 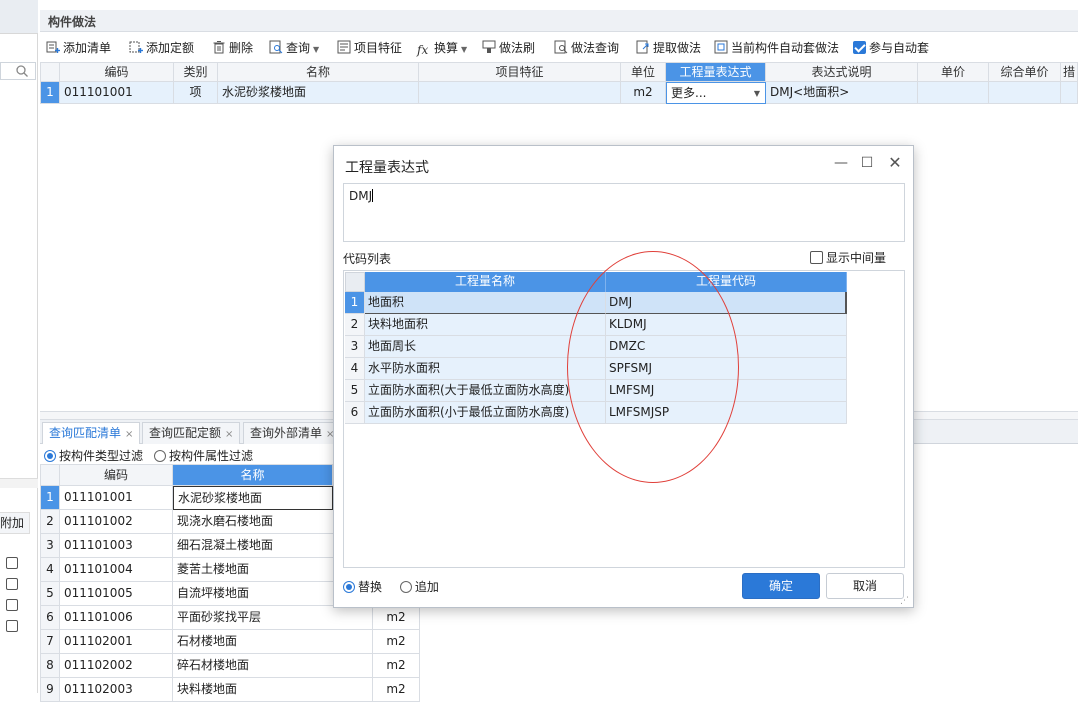 What do you see at coordinates (726, 391) in the screenshot?
I see `quantity-code-cell: LMFSMJ` at bounding box center [726, 391].